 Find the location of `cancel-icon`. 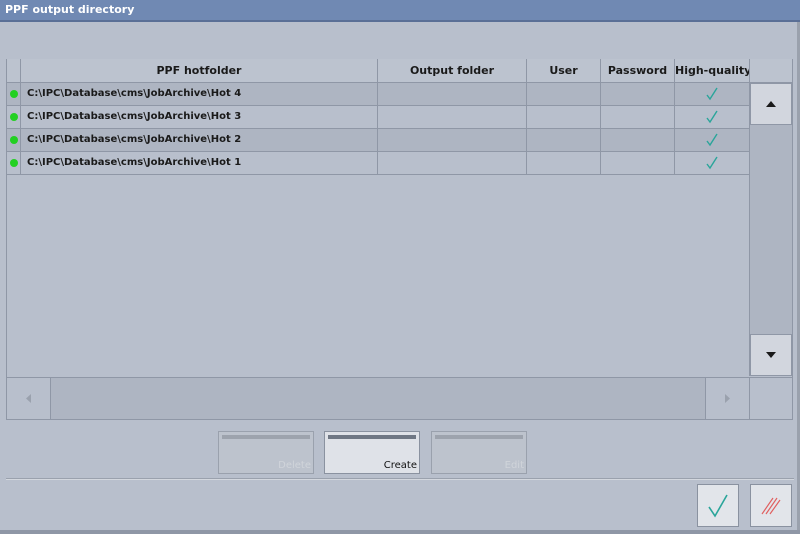

cancel-icon is located at coordinates (771, 505).